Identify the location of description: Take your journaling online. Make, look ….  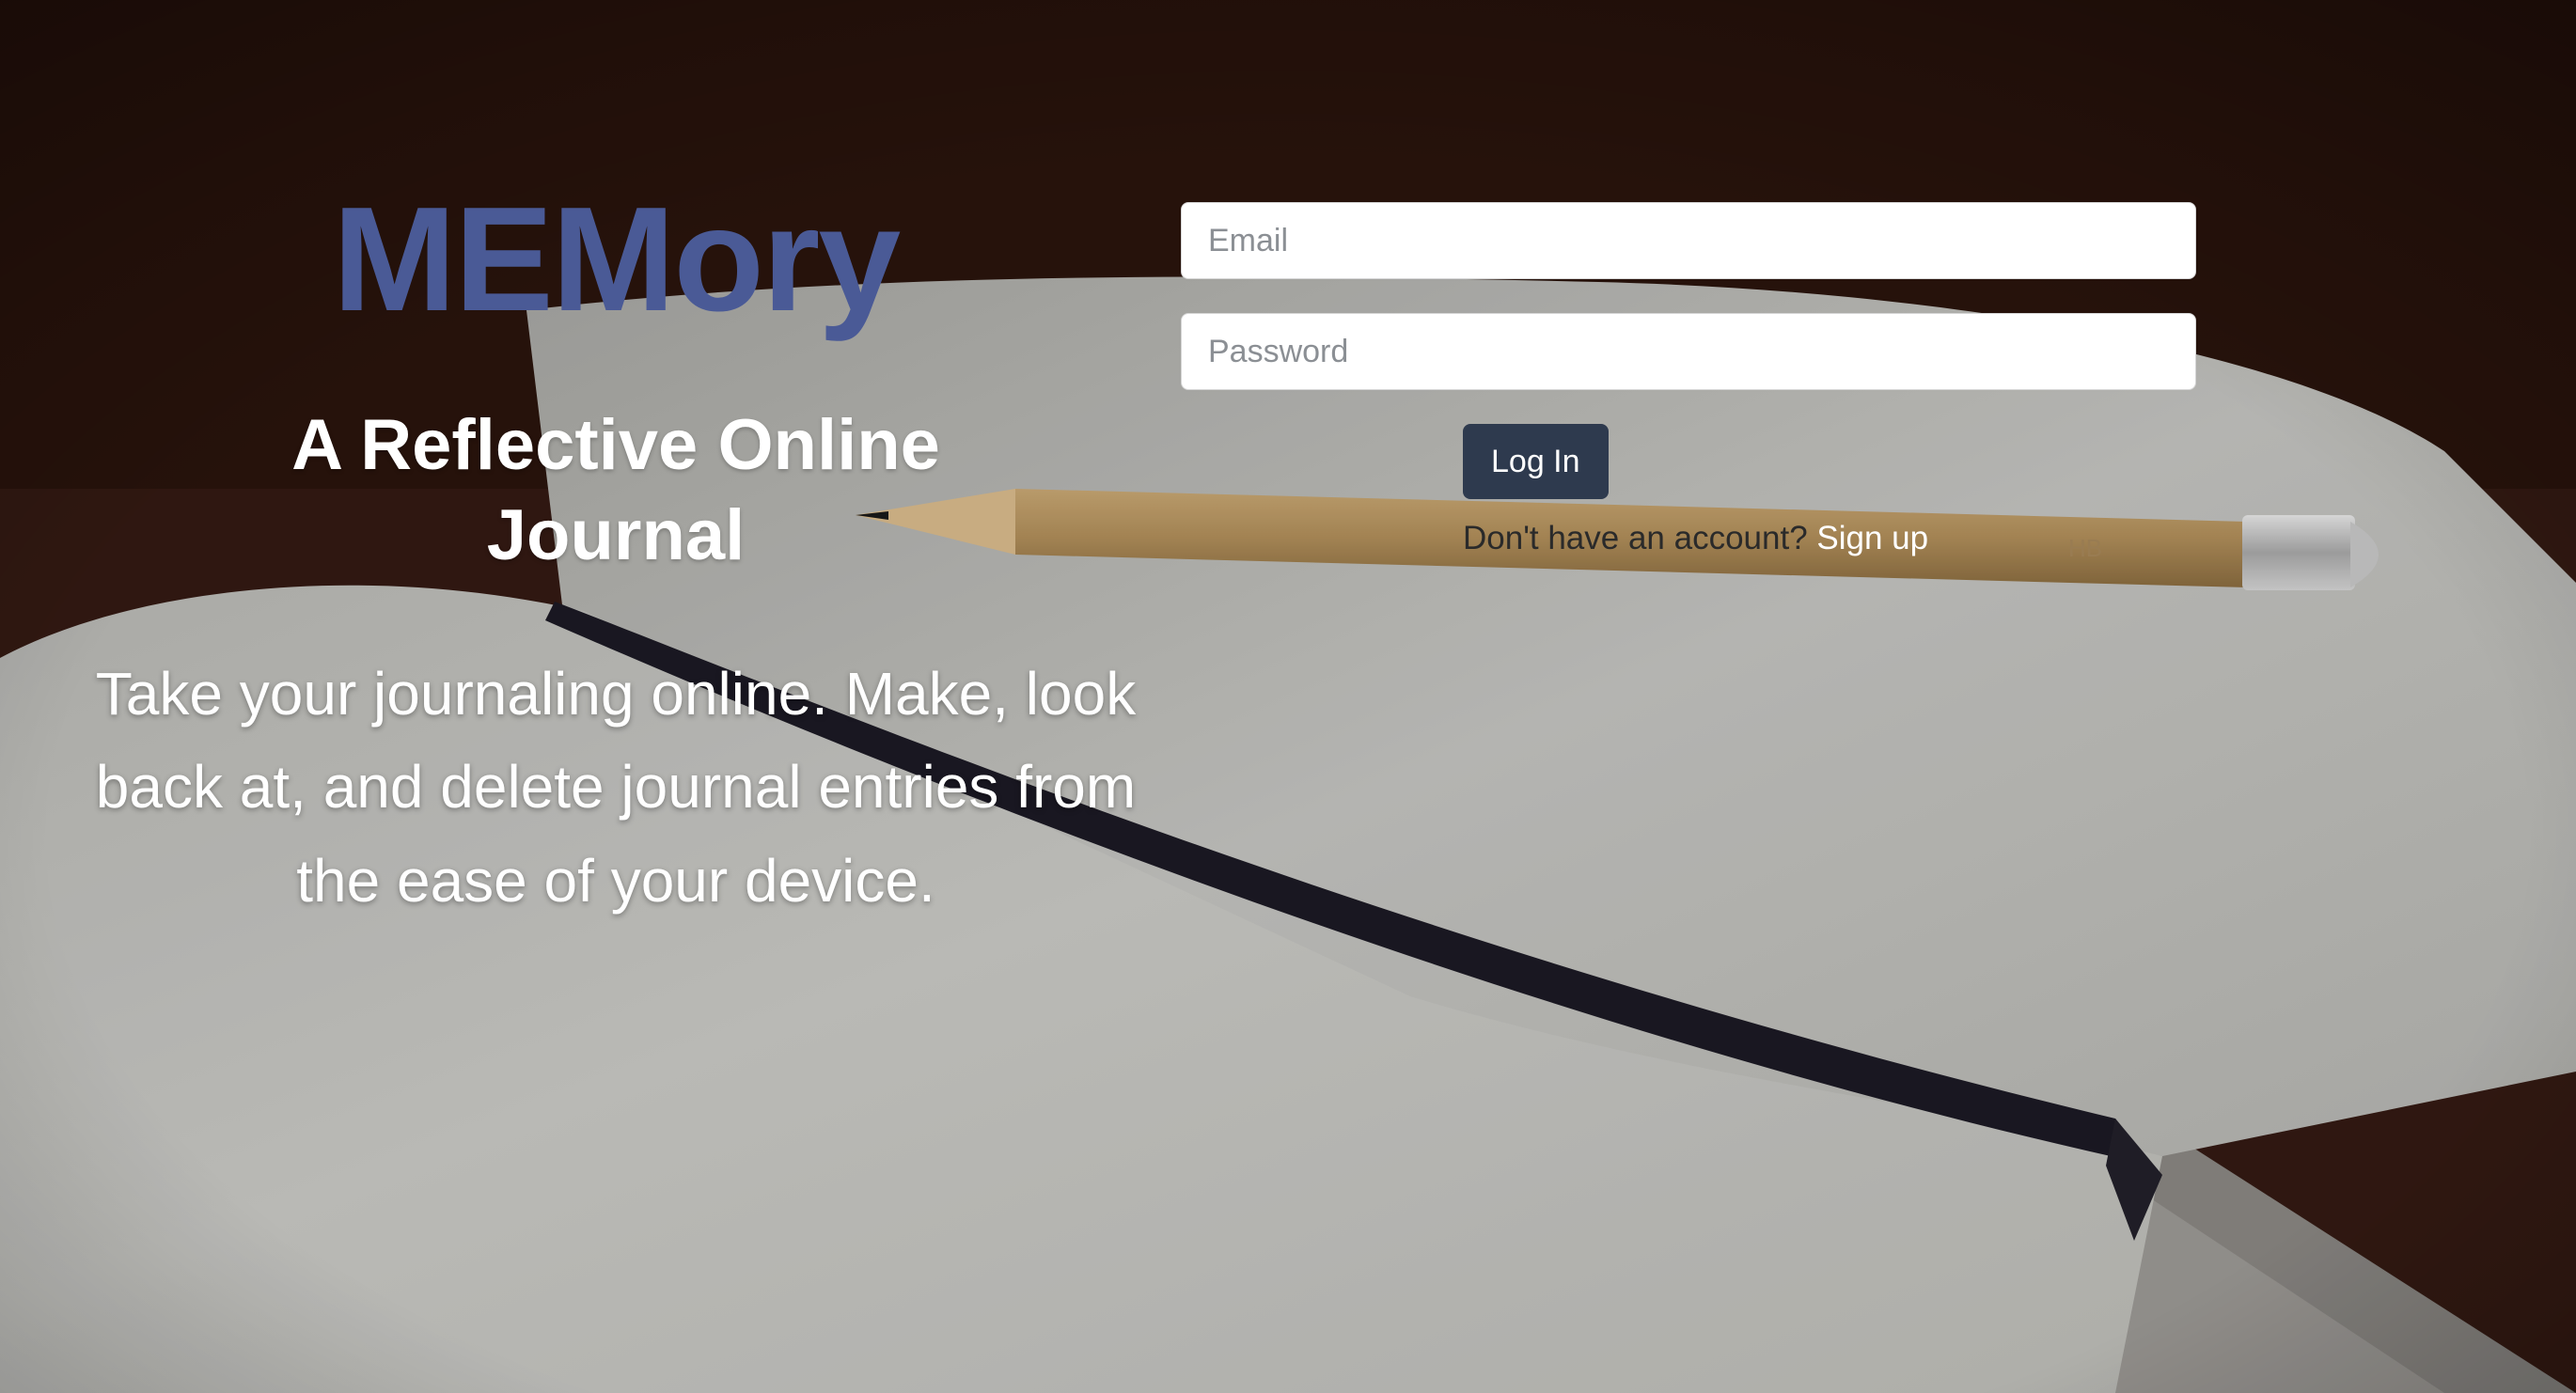
(616, 788).